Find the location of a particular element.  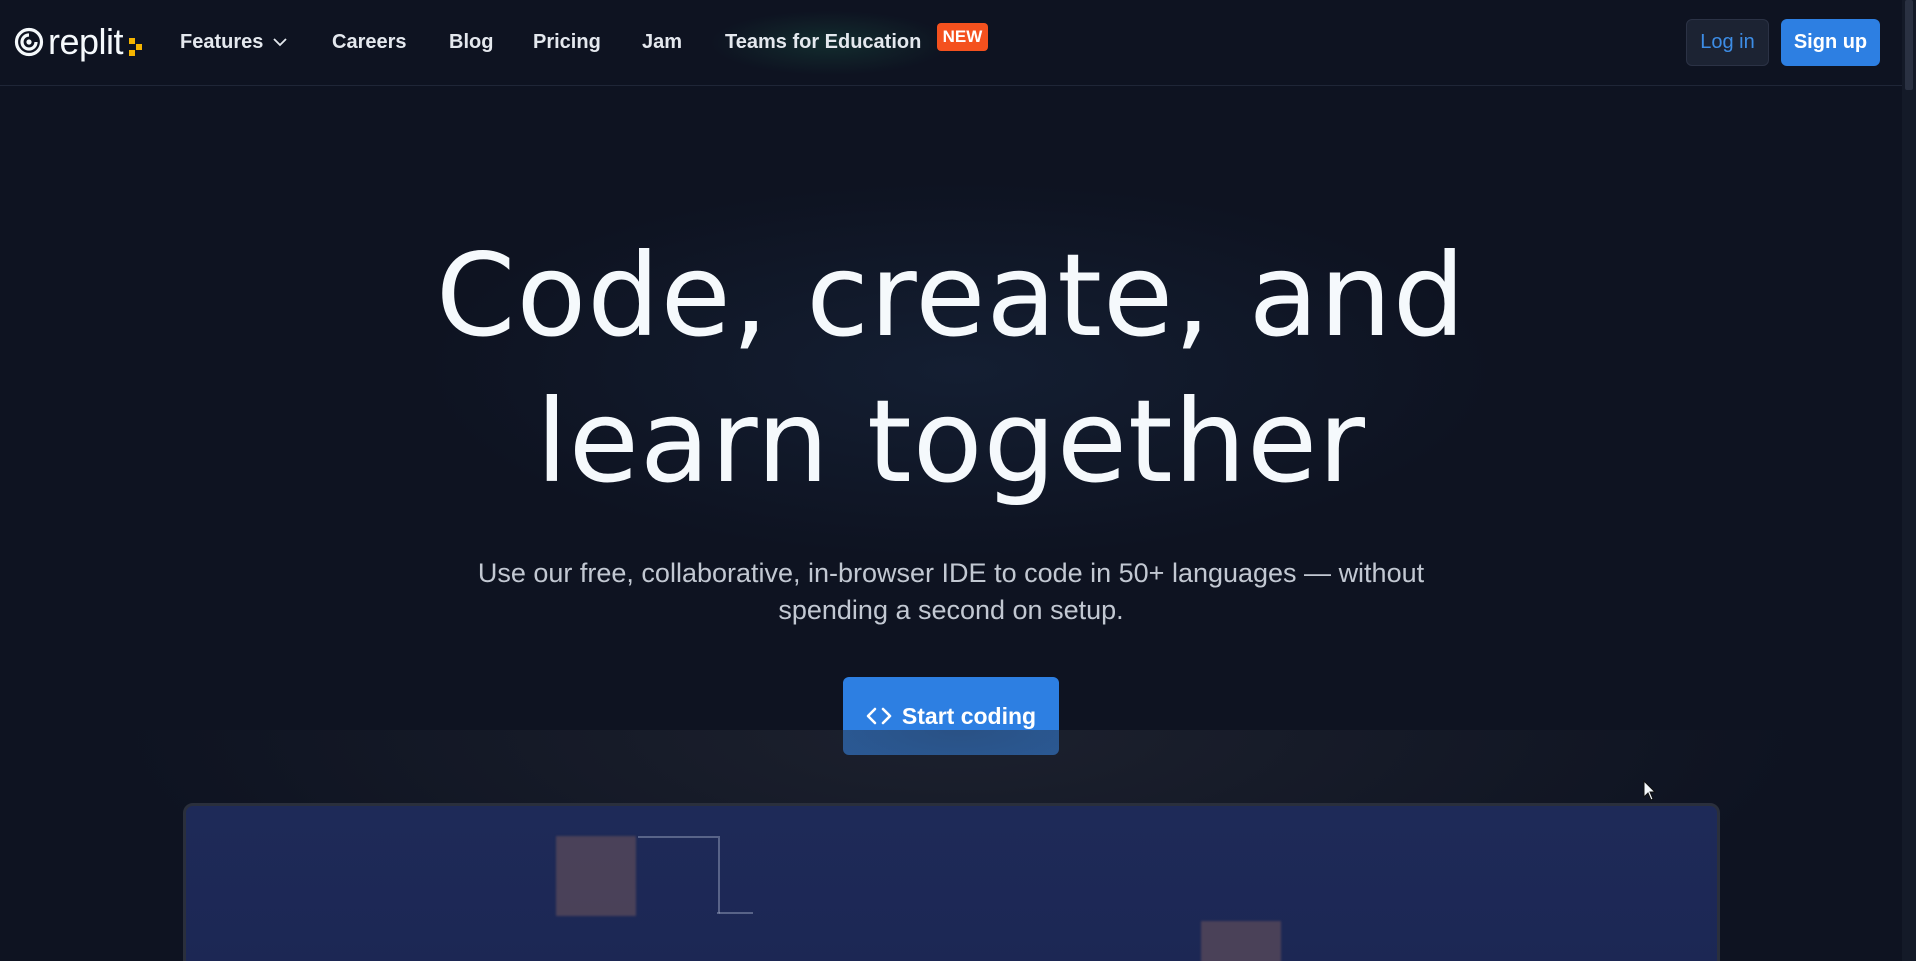

nav-features: Features is located at coordinates (234, 42).